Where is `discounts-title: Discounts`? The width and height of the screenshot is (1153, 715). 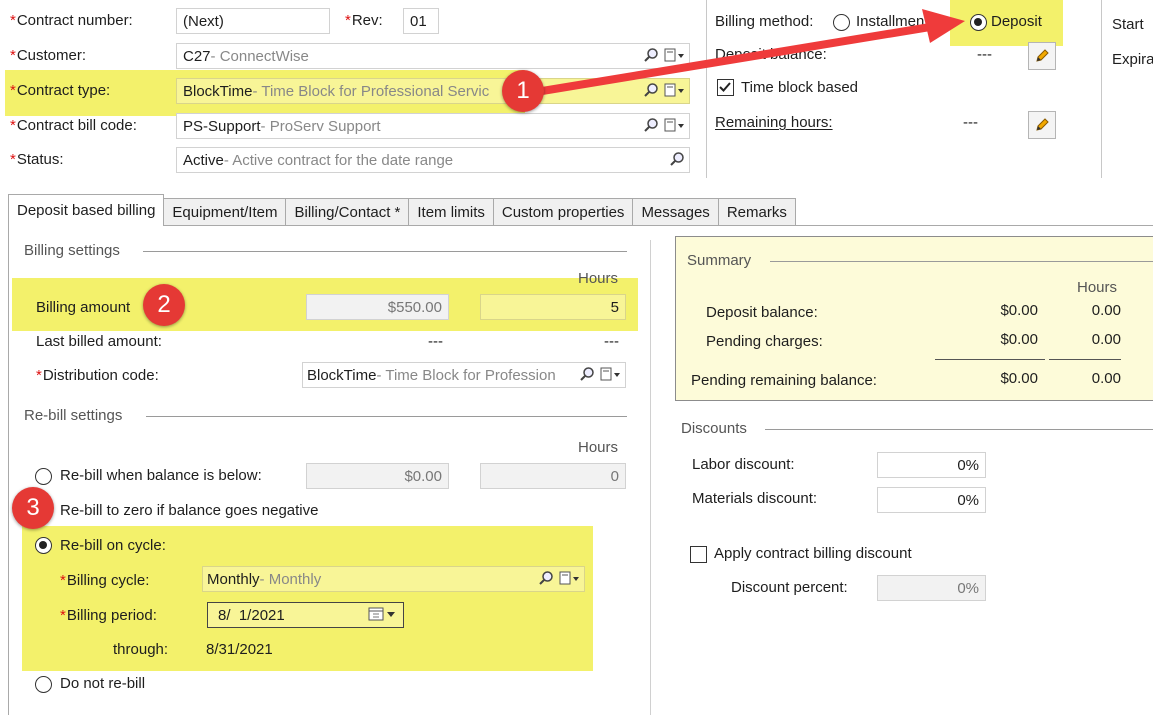
discounts-title: Discounts is located at coordinates (714, 428).